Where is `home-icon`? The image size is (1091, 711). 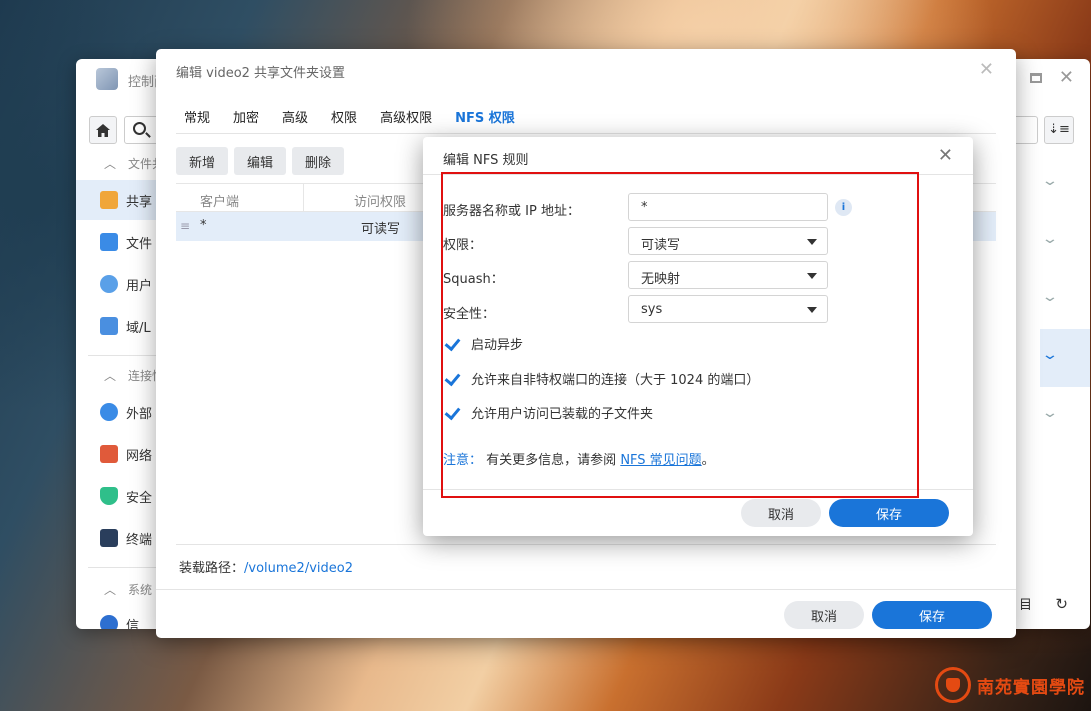
home-icon is located at coordinates (103, 130).